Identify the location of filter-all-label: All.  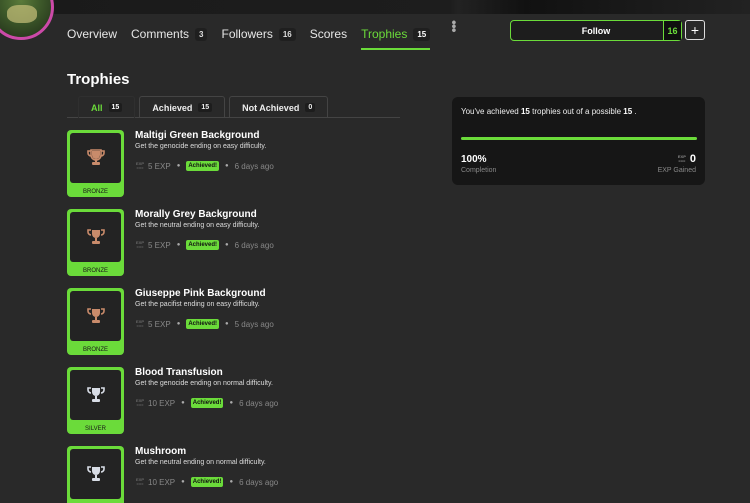
(97, 107).